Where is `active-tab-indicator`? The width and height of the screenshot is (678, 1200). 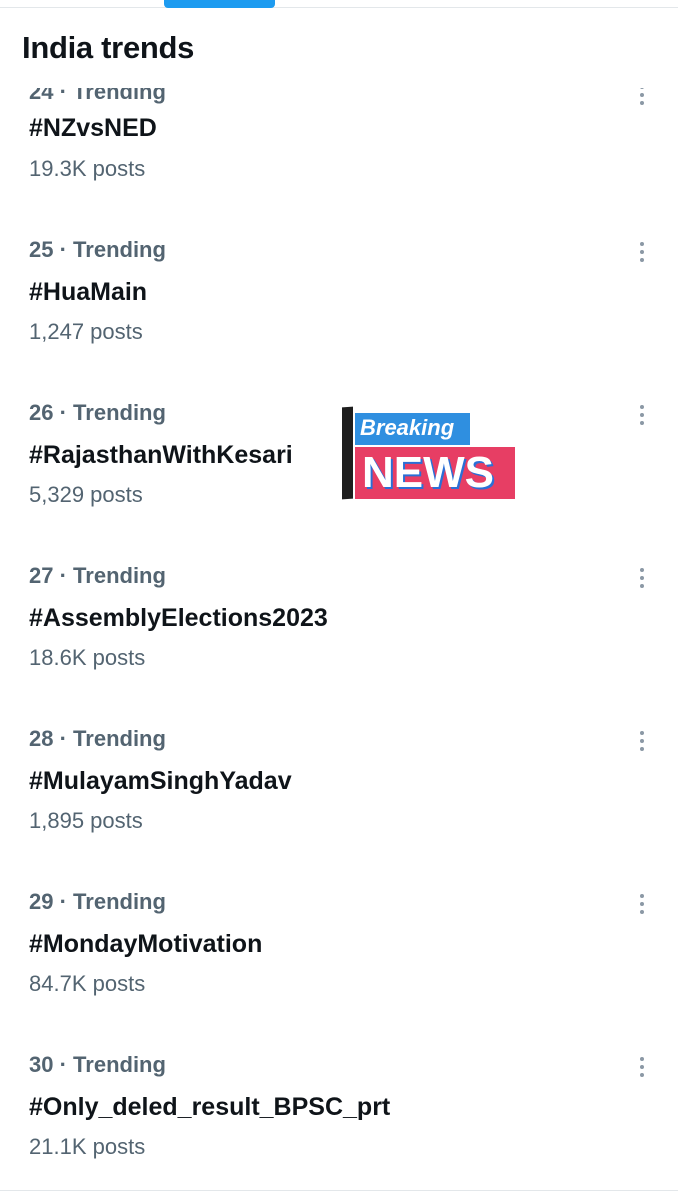
active-tab-indicator is located at coordinates (219, 4).